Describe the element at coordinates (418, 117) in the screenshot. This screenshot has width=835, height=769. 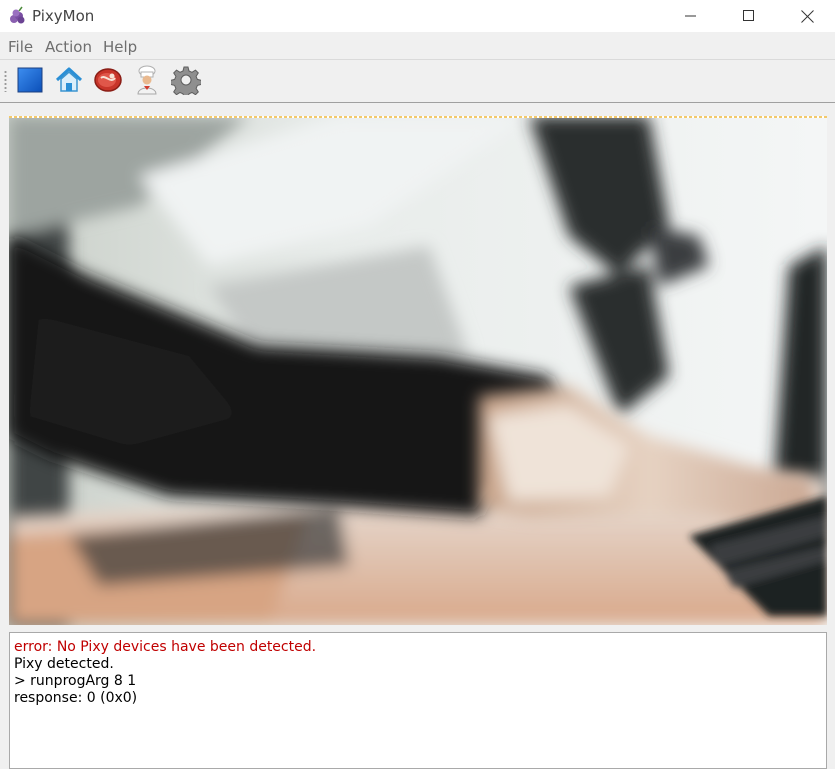
I see `video-border-line` at that location.